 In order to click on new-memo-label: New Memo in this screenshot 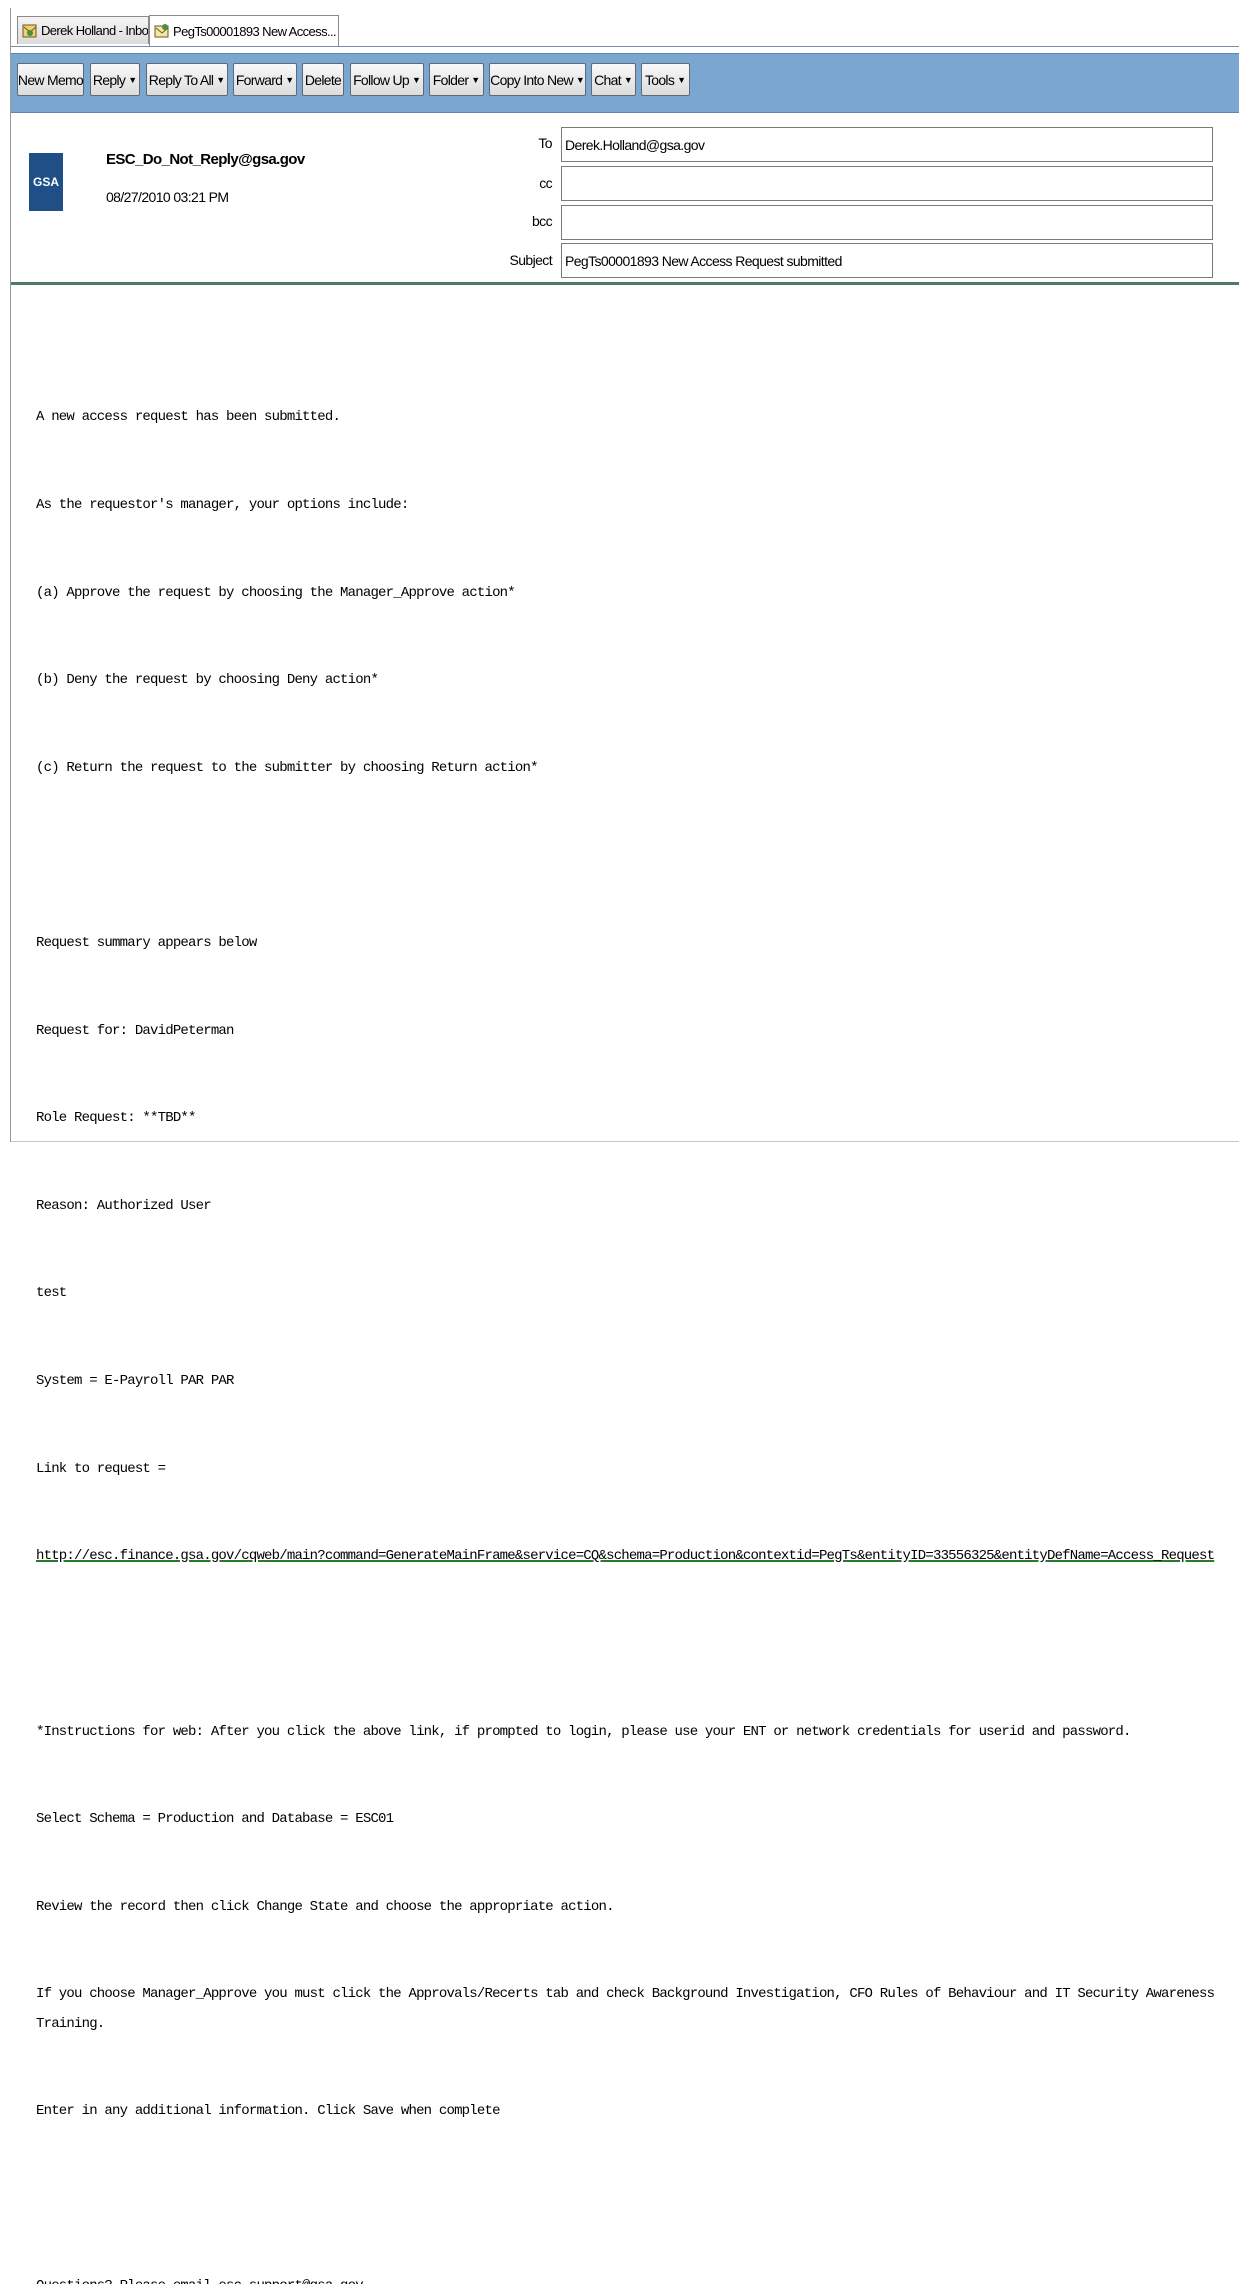, I will do `click(50, 79)`.